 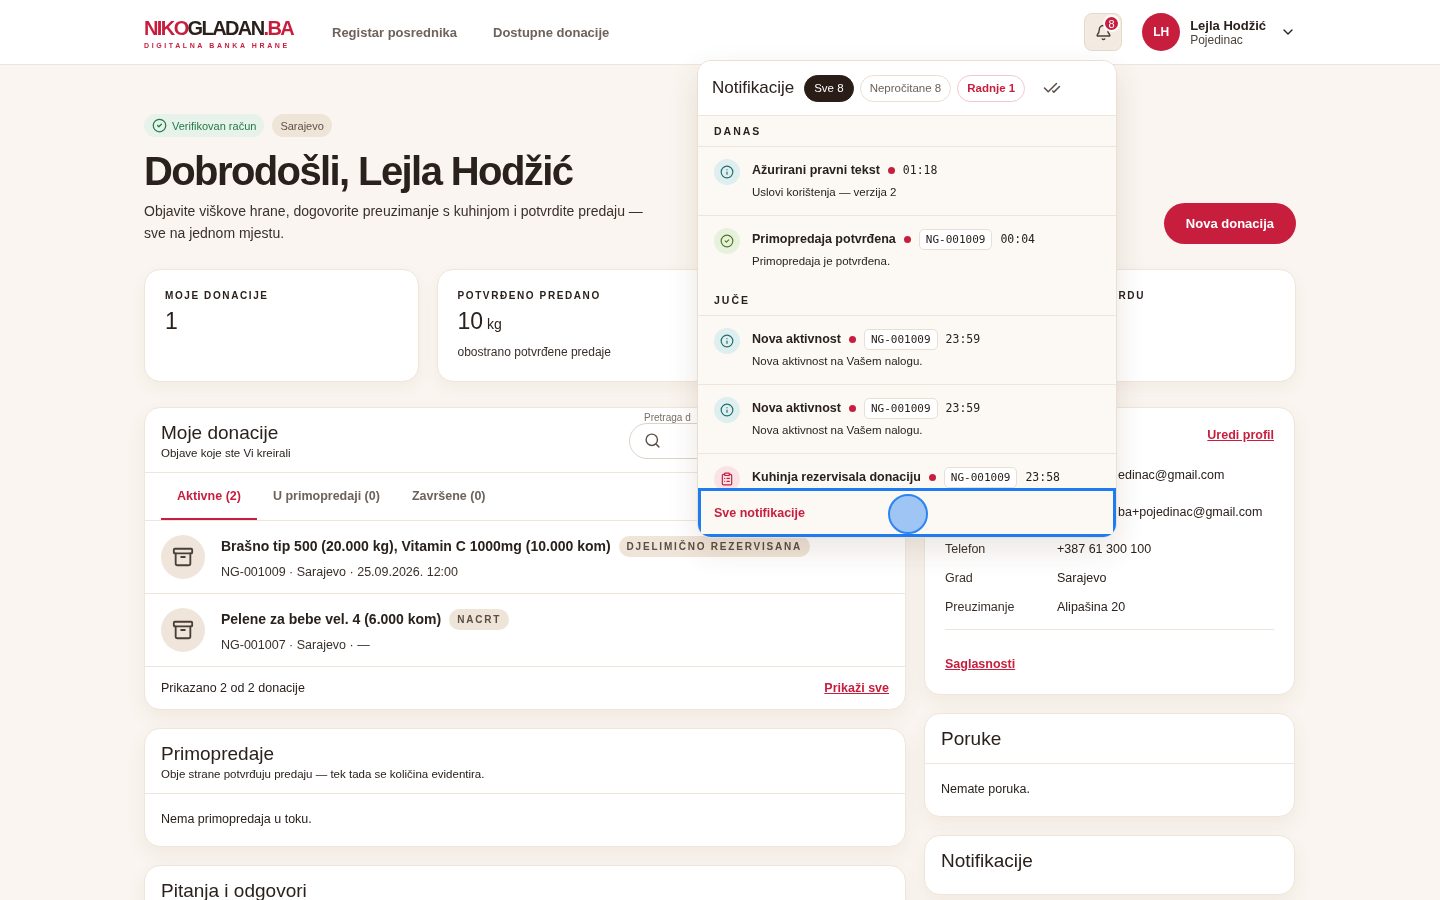 What do you see at coordinates (1082, 578) in the screenshot?
I see `field-value: Sarajevo` at bounding box center [1082, 578].